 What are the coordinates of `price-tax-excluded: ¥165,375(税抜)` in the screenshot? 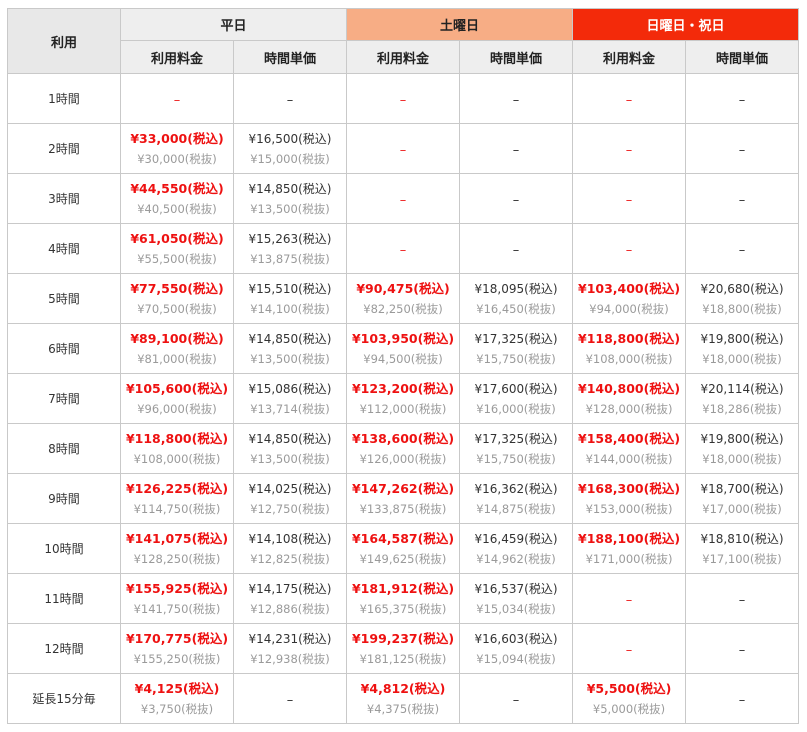 It's located at (403, 608).